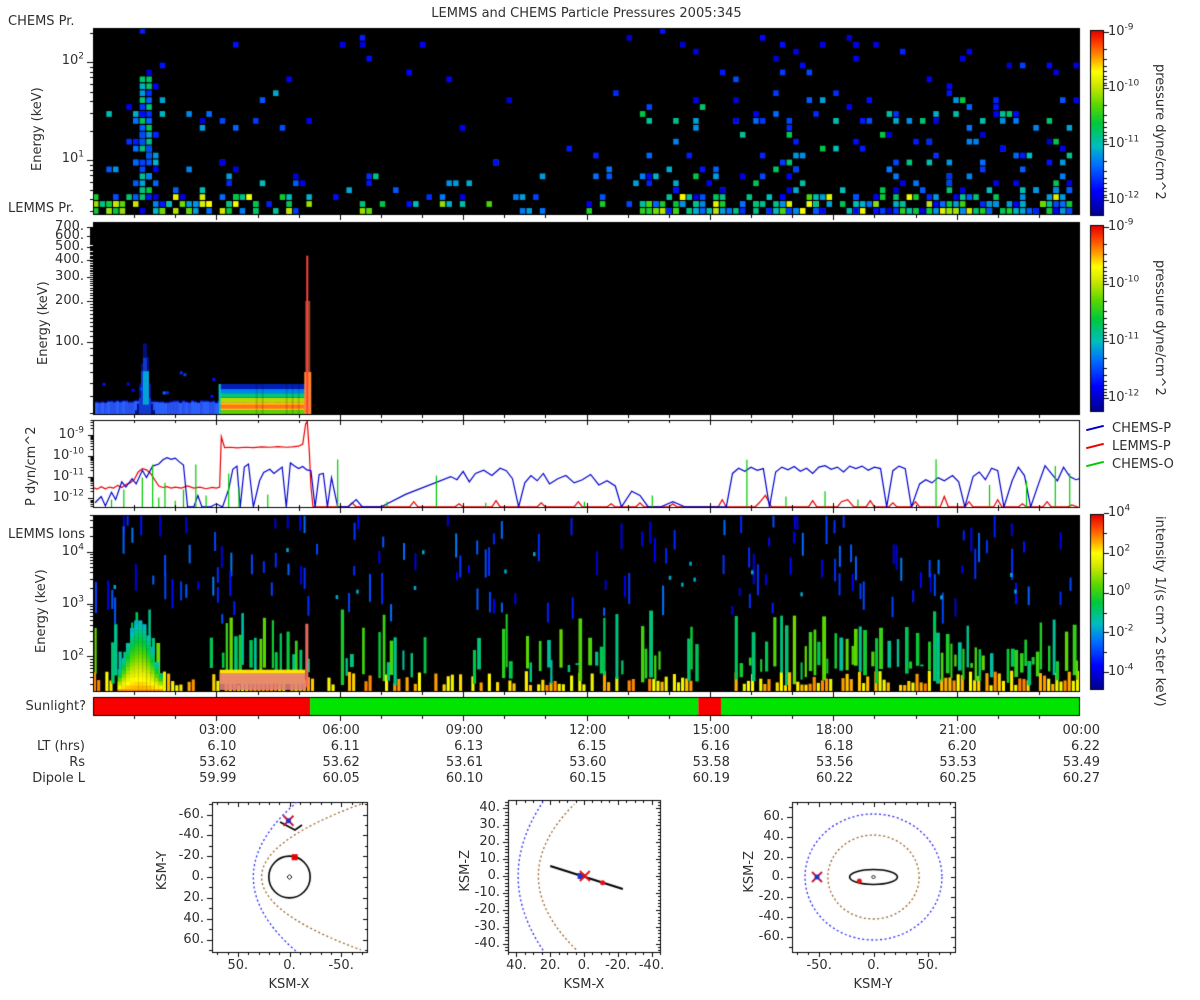 The height and width of the screenshot is (1000, 1200). What do you see at coordinates (72, 602) in the screenshot?
I see `ytick-label: 103` at bounding box center [72, 602].